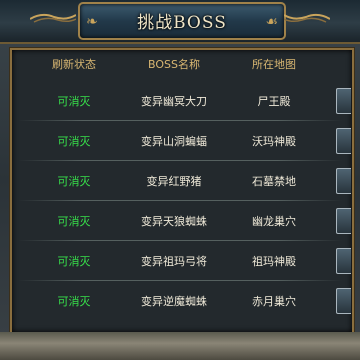  Describe the element at coordinates (53, 18) in the screenshot. I see `left-wing-ornament` at that location.